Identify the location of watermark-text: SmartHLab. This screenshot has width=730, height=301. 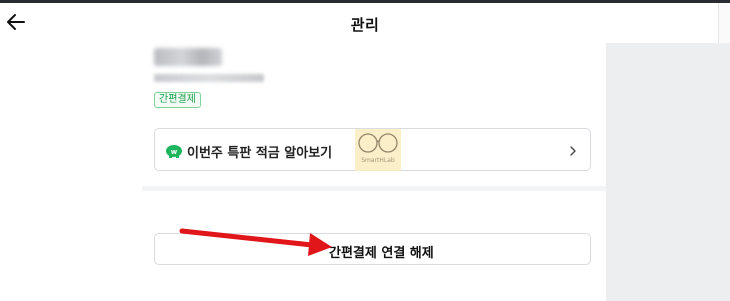
(378, 160).